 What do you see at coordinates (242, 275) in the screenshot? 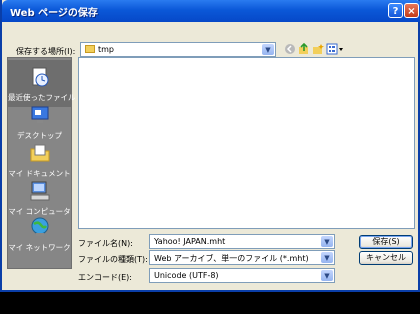
I see `encoding-select: Unicode (UTF-8) ▼` at bounding box center [242, 275].